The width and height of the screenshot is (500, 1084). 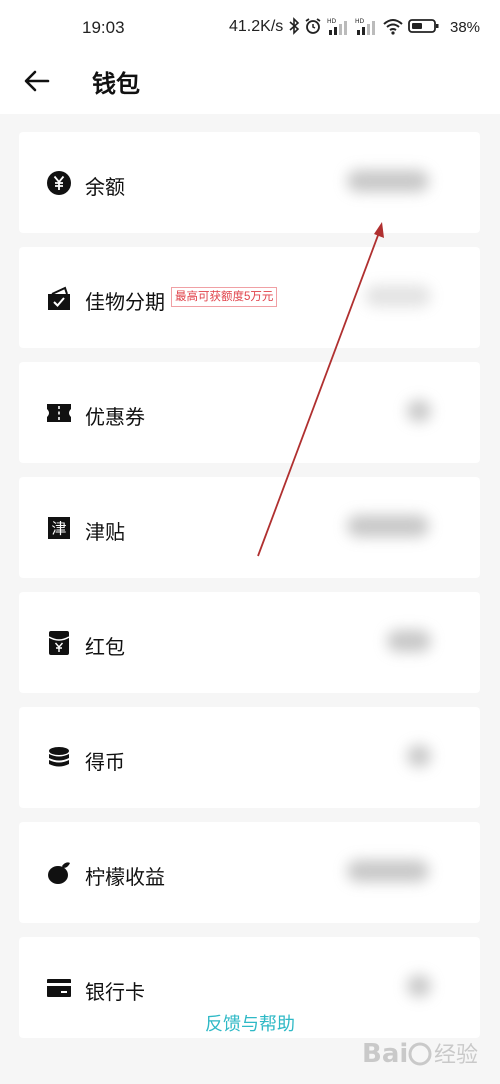 What do you see at coordinates (249, 642) in the screenshot?
I see `wallet-item-red-packet: 红包` at bounding box center [249, 642].